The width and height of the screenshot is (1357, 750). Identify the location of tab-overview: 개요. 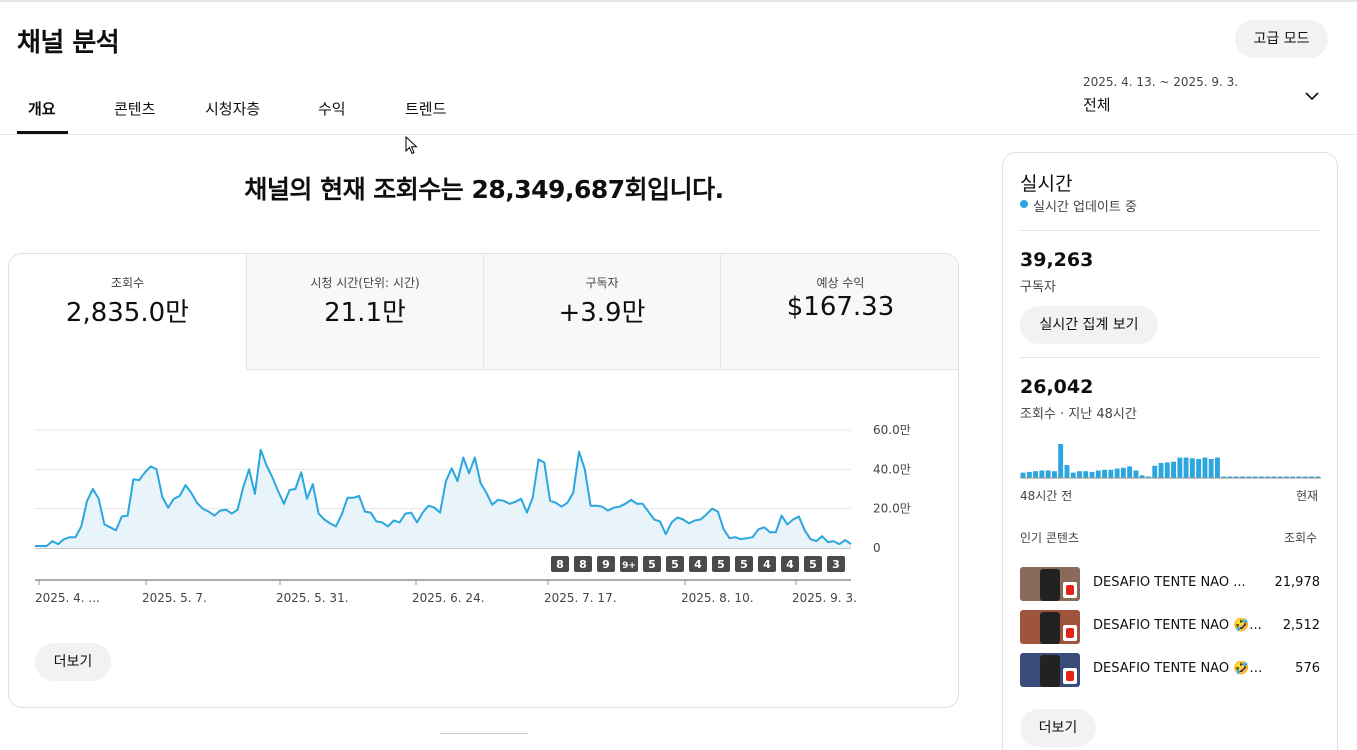
(42, 108).